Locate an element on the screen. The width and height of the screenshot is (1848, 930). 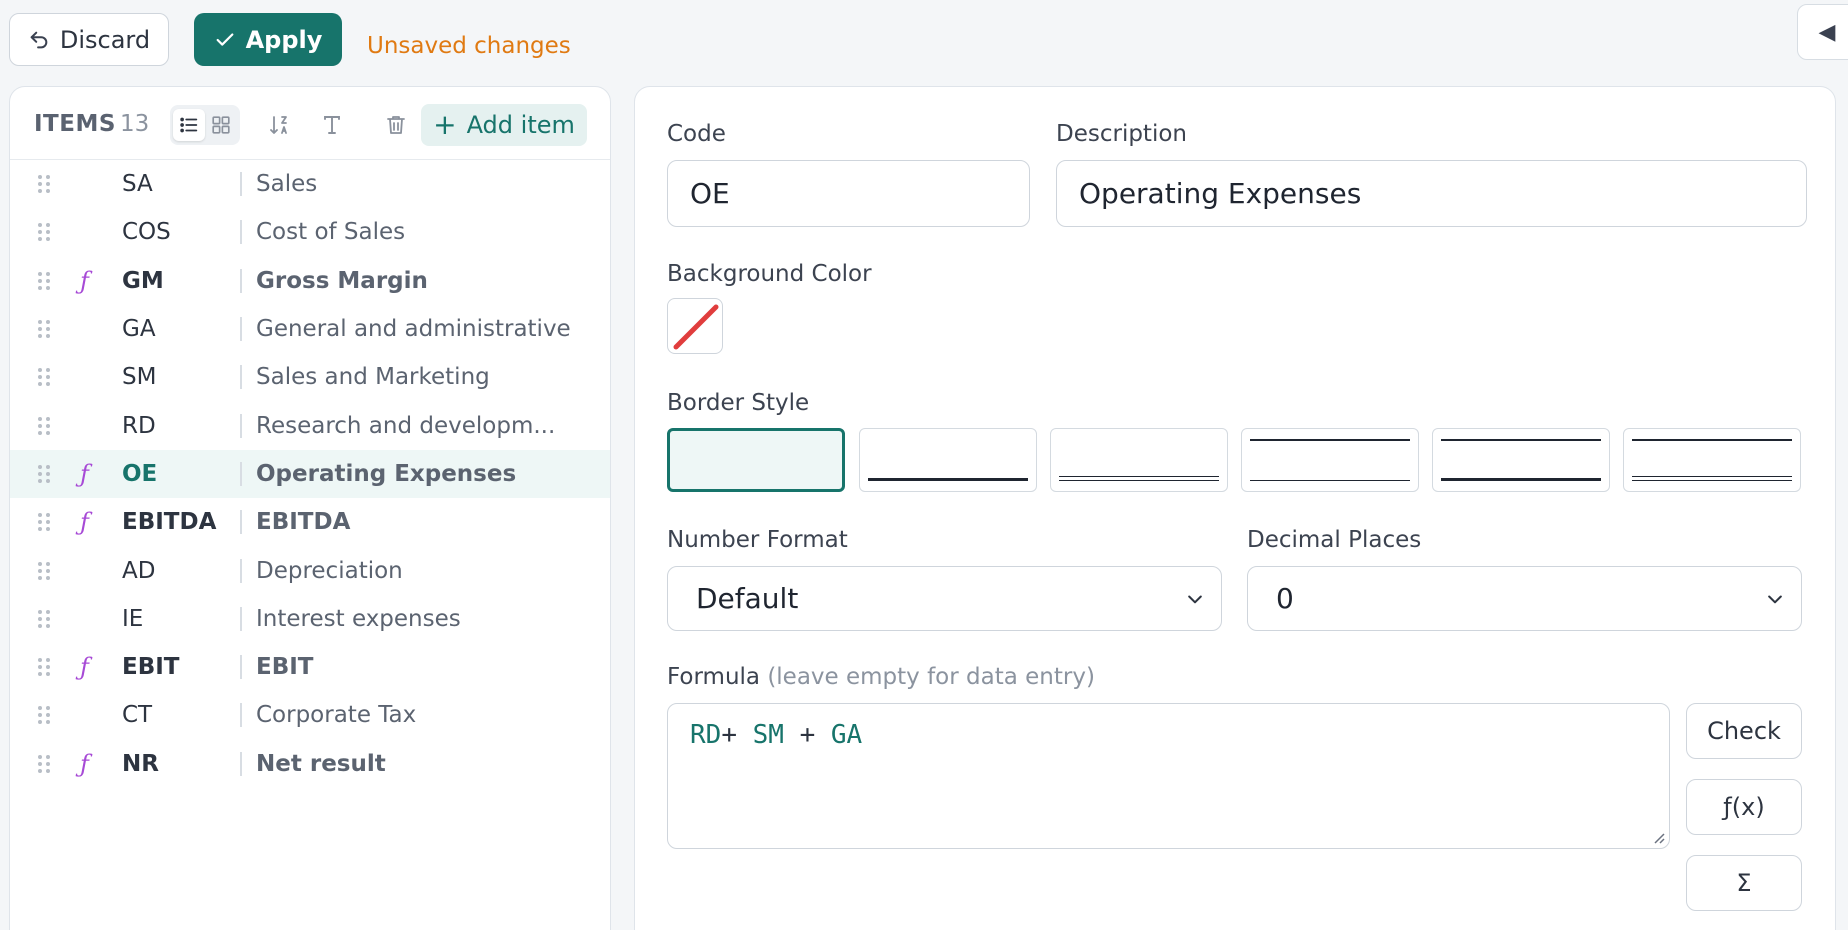
list-item: ƒ GM Gross Margin is located at coordinates (310, 281).